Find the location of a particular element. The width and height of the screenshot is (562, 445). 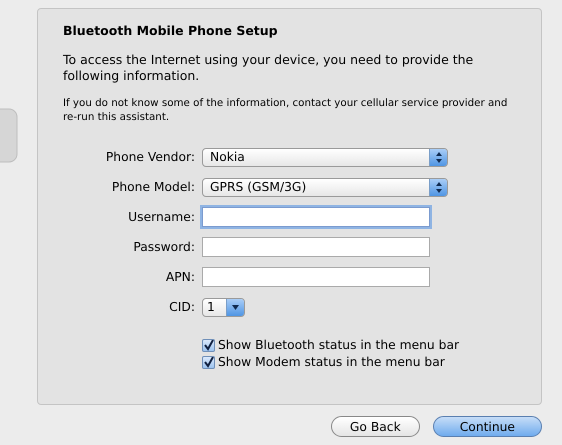

back-button: Go Back is located at coordinates (375, 426).